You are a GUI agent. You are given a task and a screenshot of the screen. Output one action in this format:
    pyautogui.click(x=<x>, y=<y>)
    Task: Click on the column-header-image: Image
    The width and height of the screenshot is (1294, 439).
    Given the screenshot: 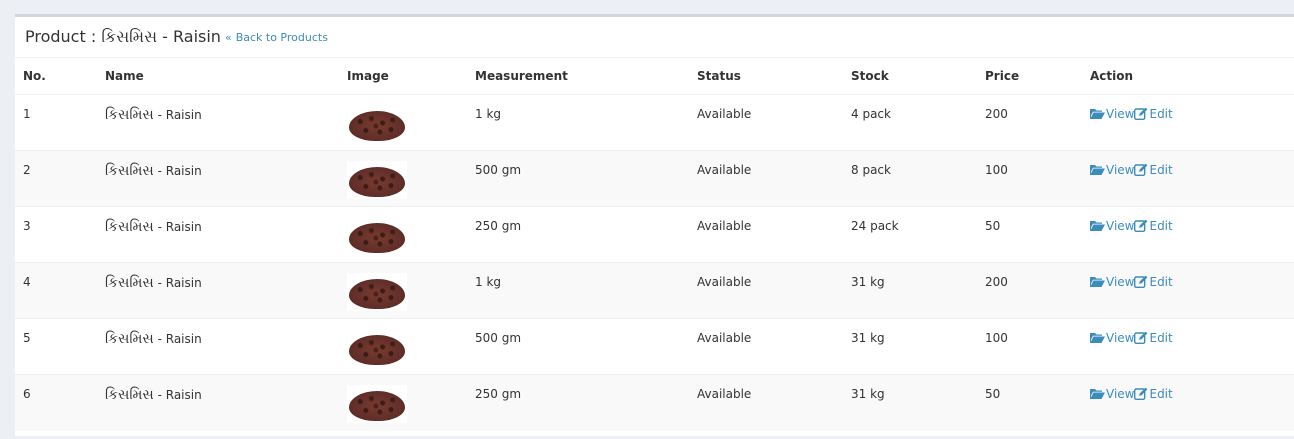 What is the action you would take?
    pyautogui.click(x=411, y=76)
    